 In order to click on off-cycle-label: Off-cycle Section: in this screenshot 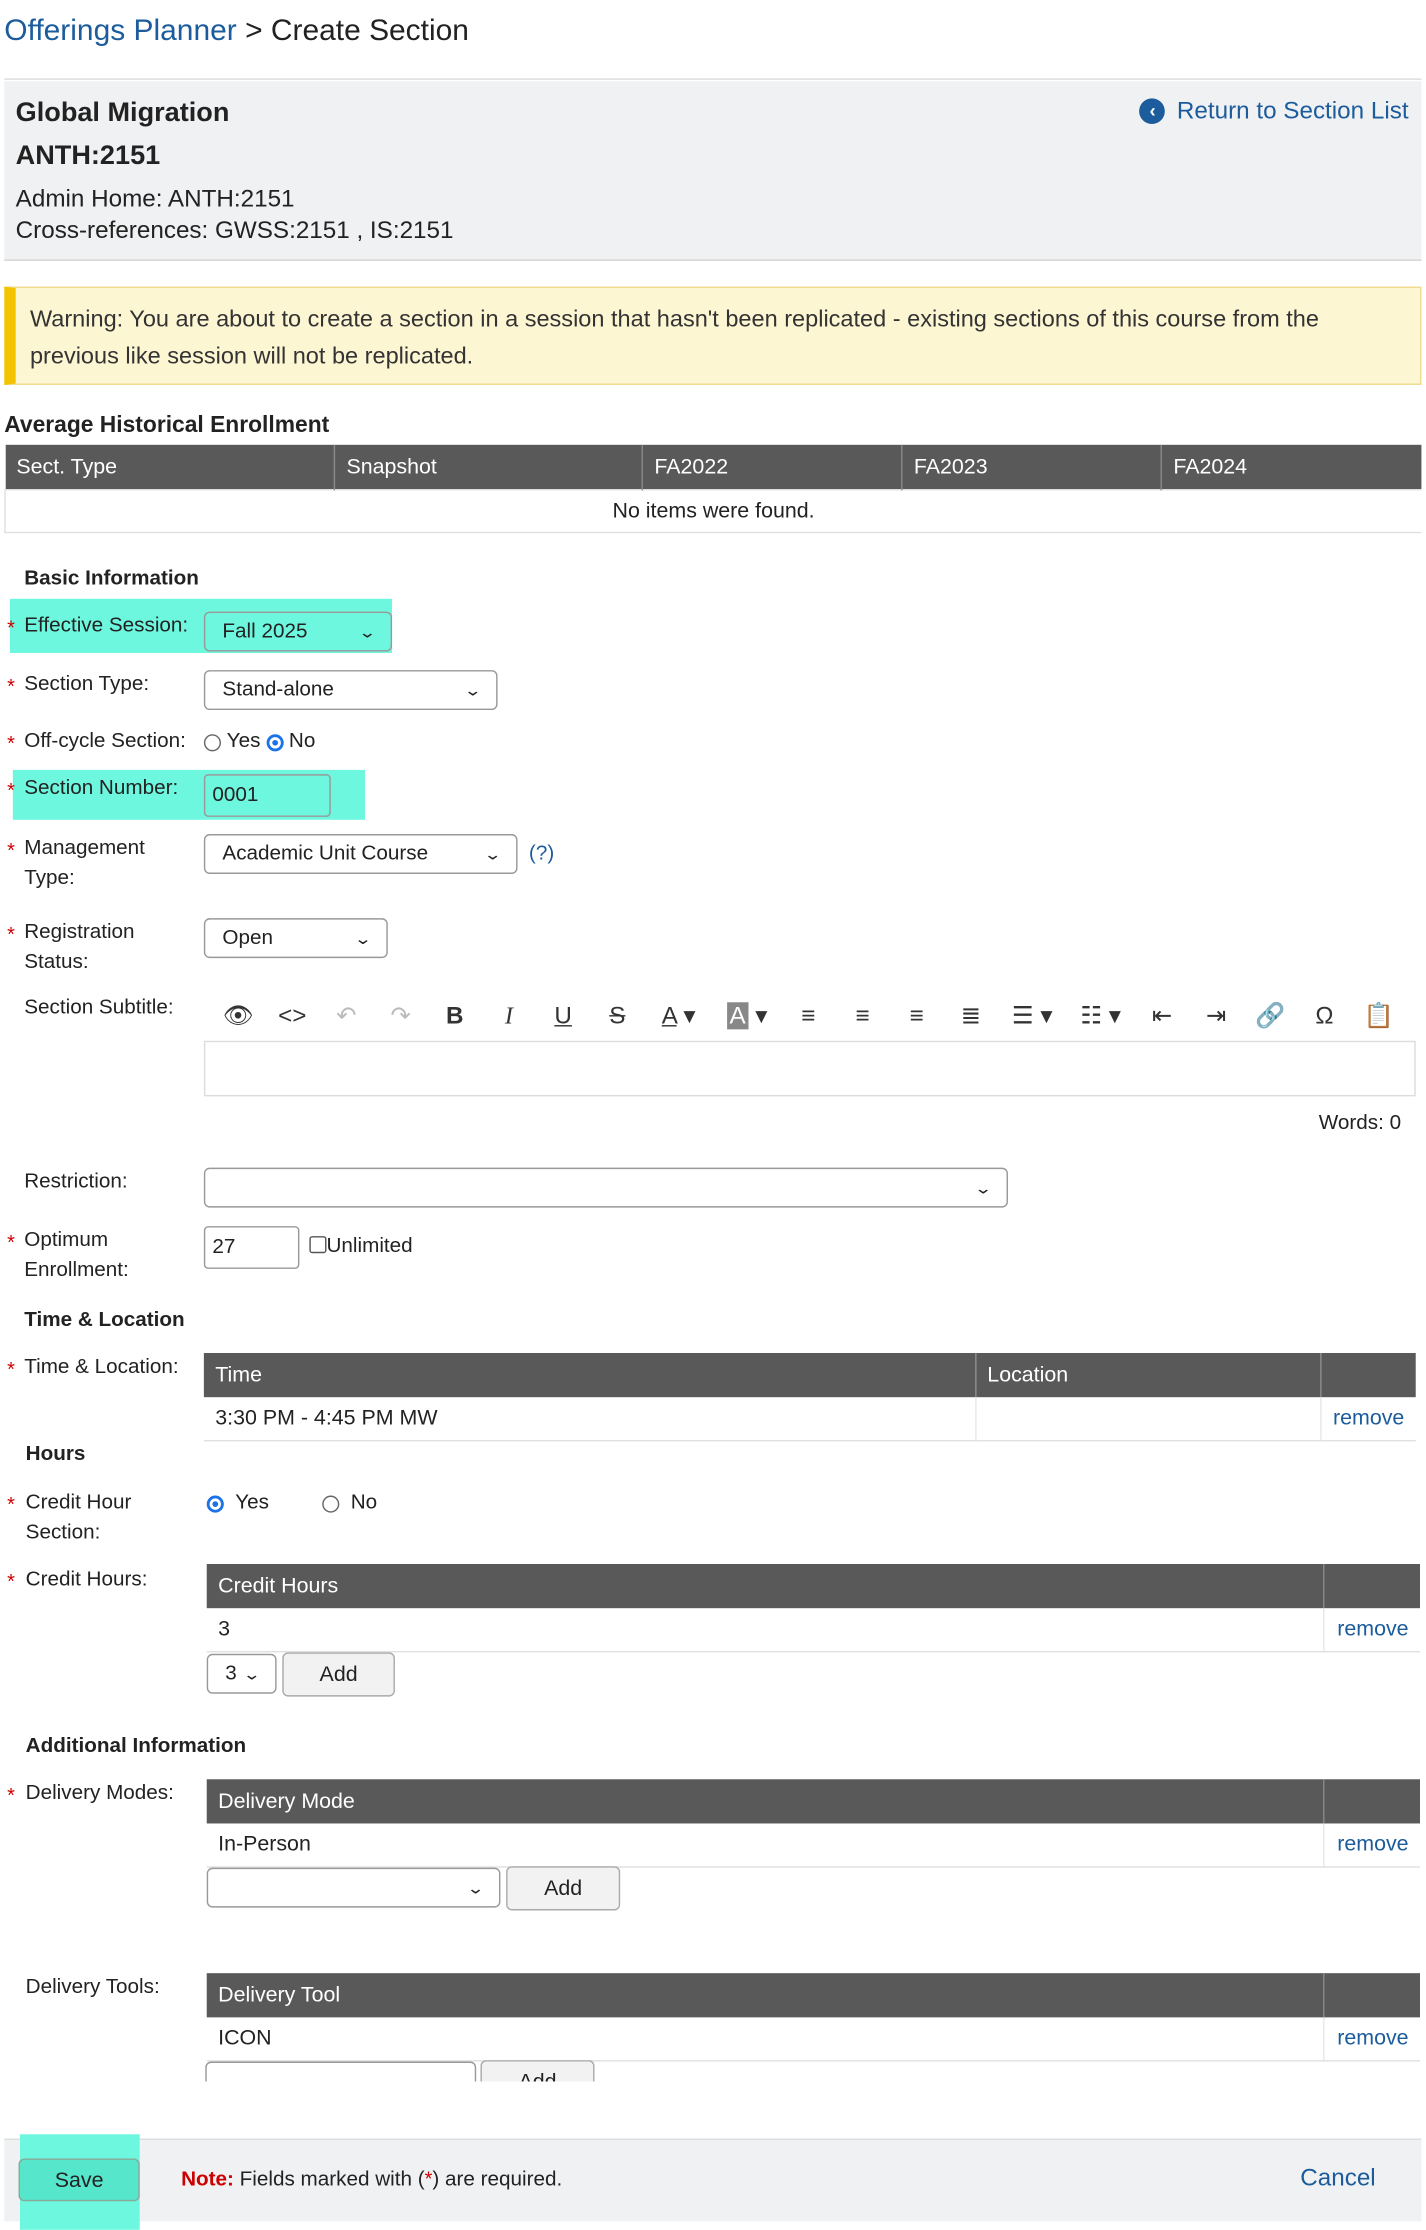, I will do `click(105, 741)`.